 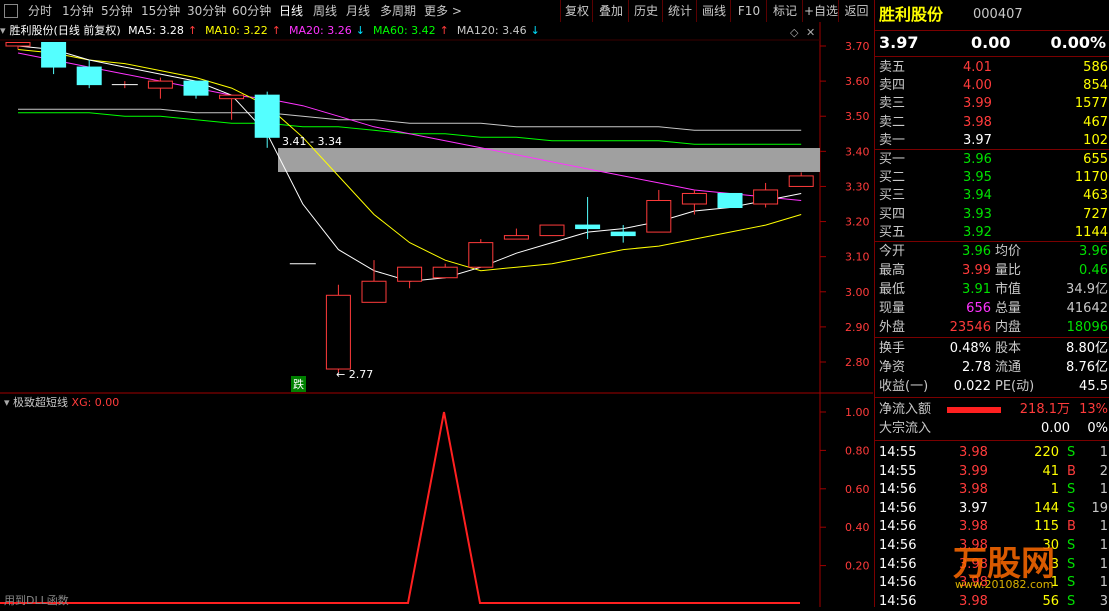 What do you see at coordinates (784, 11) in the screenshot?
I see `tool-button-6: 标记` at bounding box center [784, 11].